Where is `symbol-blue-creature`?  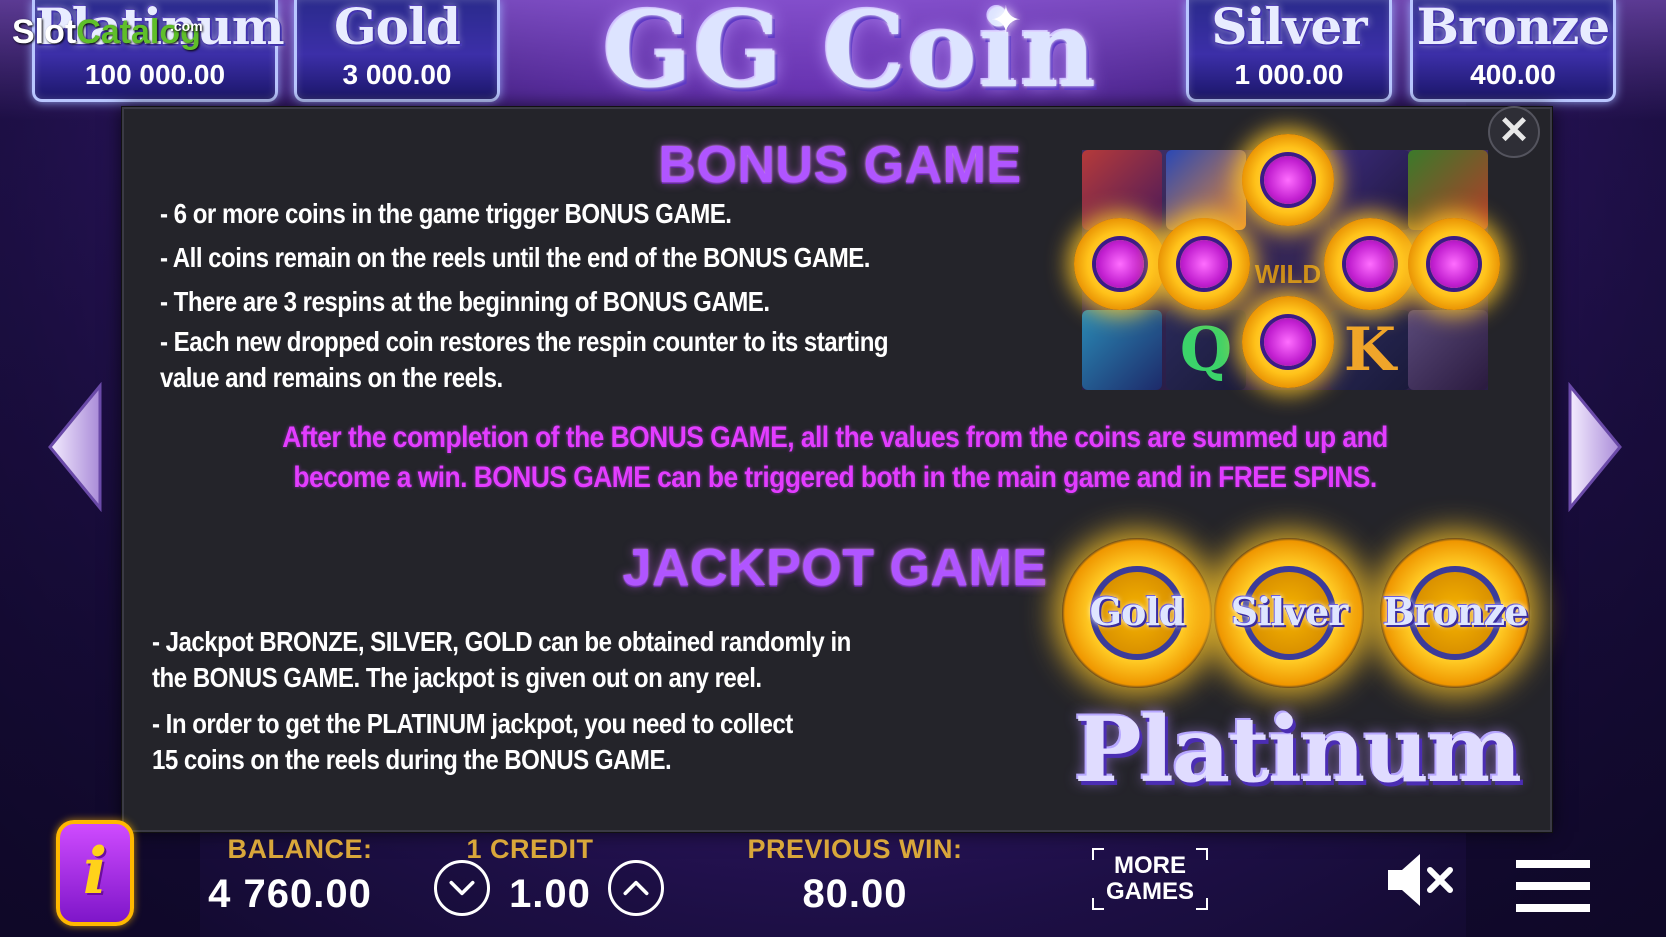 symbol-blue-creature is located at coordinates (1122, 350).